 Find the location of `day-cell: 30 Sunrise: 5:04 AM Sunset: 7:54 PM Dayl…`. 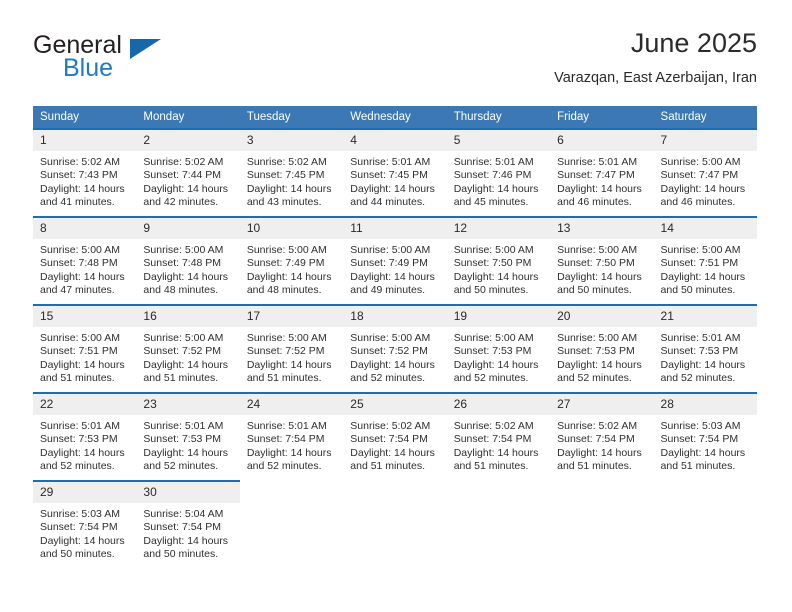

day-cell: 30 Sunrise: 5:04 AM Sunset: 7:54 PM Dayl… is located at coordinates (188, 524).